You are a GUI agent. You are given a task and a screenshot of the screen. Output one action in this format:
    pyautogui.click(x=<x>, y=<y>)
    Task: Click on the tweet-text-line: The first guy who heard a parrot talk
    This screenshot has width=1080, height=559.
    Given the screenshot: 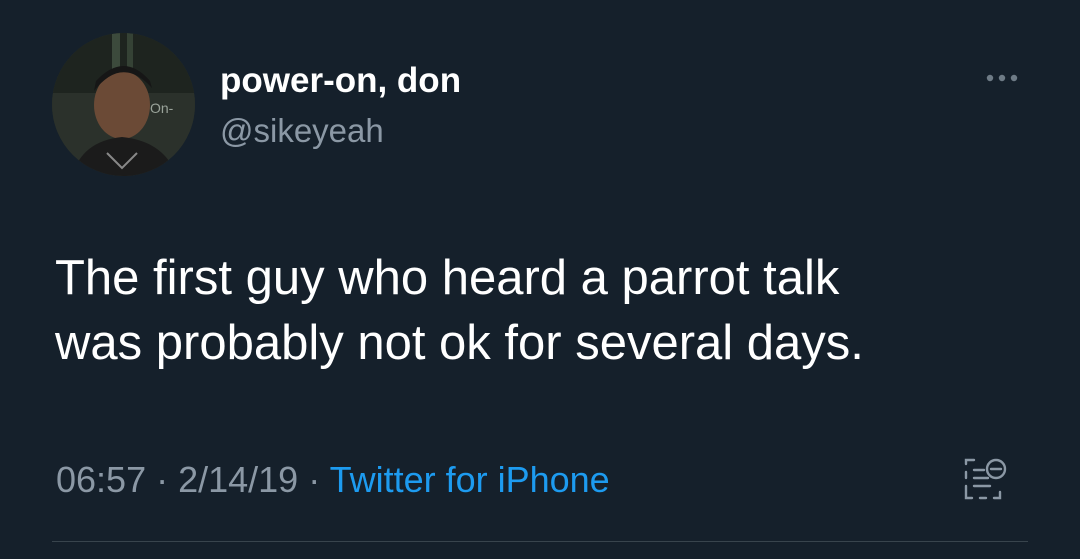 What is the action you would take?
    pyautogui.click(x=447, y=278)
    